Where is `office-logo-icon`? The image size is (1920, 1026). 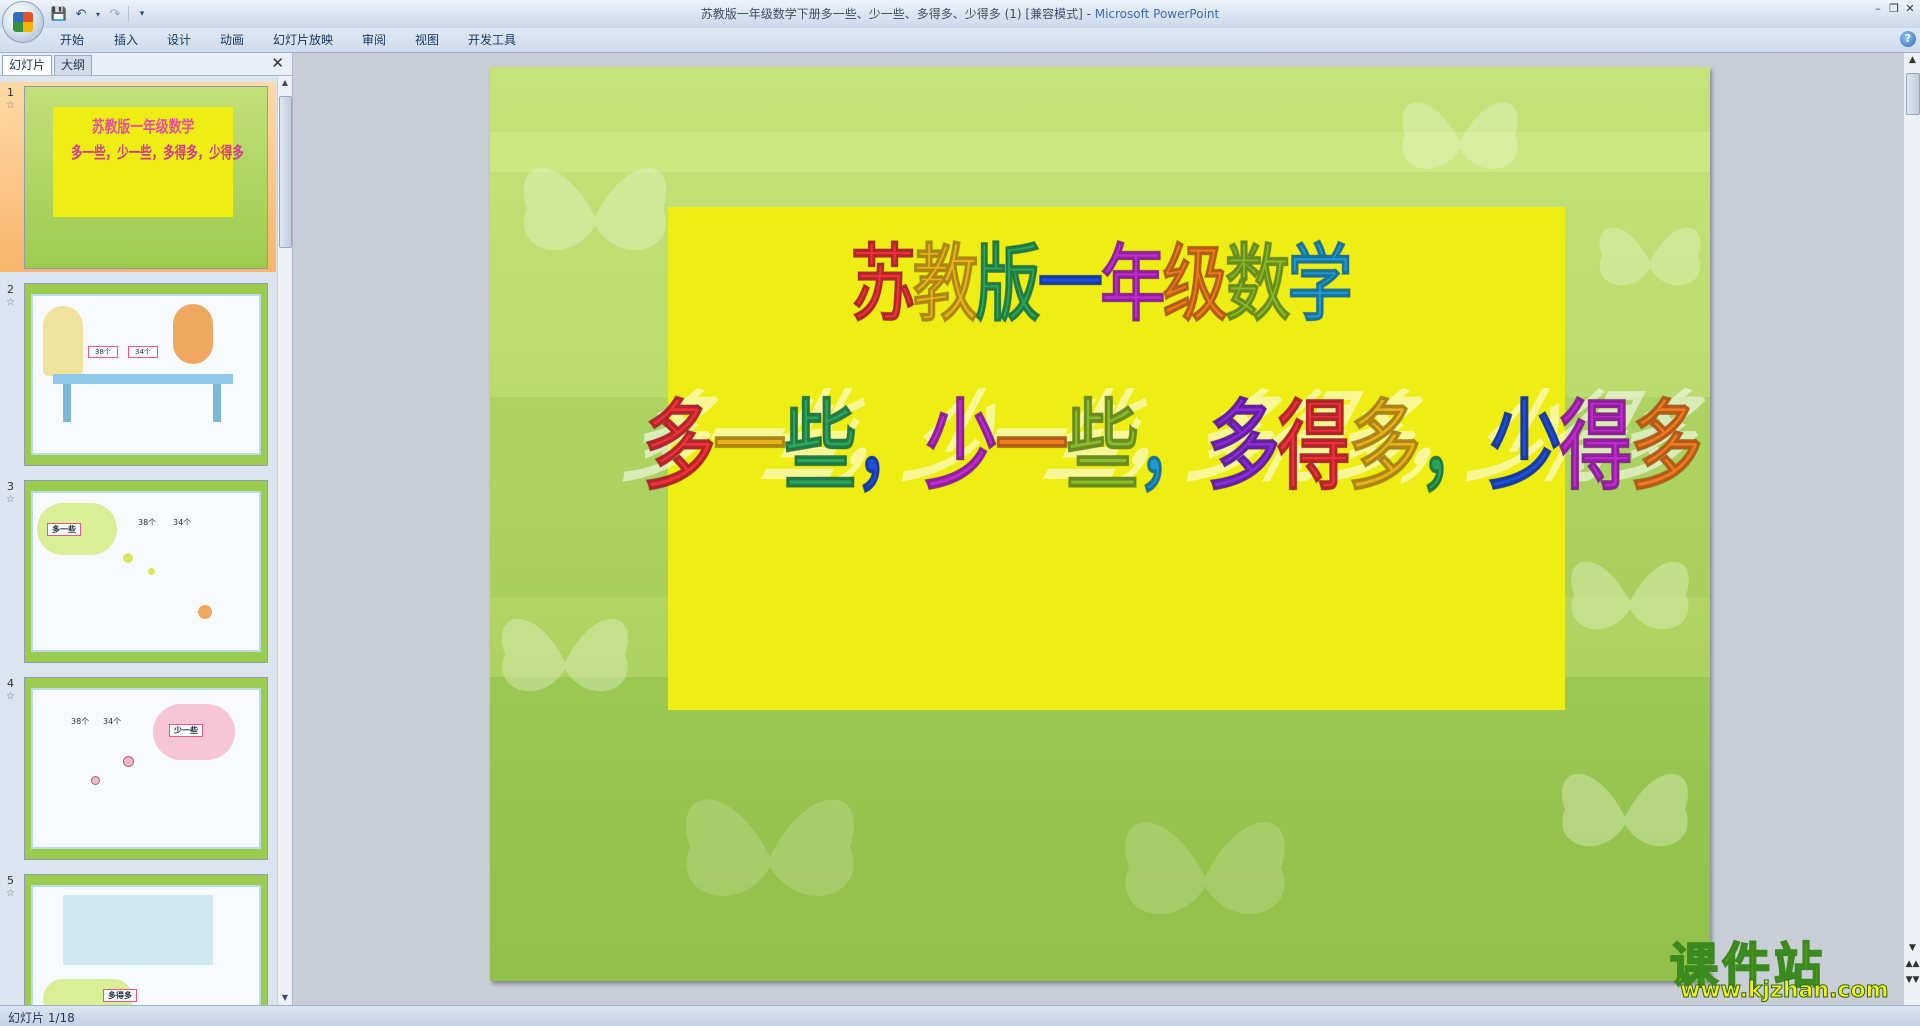
office-logo-icon is located at coordinates (23, 22).